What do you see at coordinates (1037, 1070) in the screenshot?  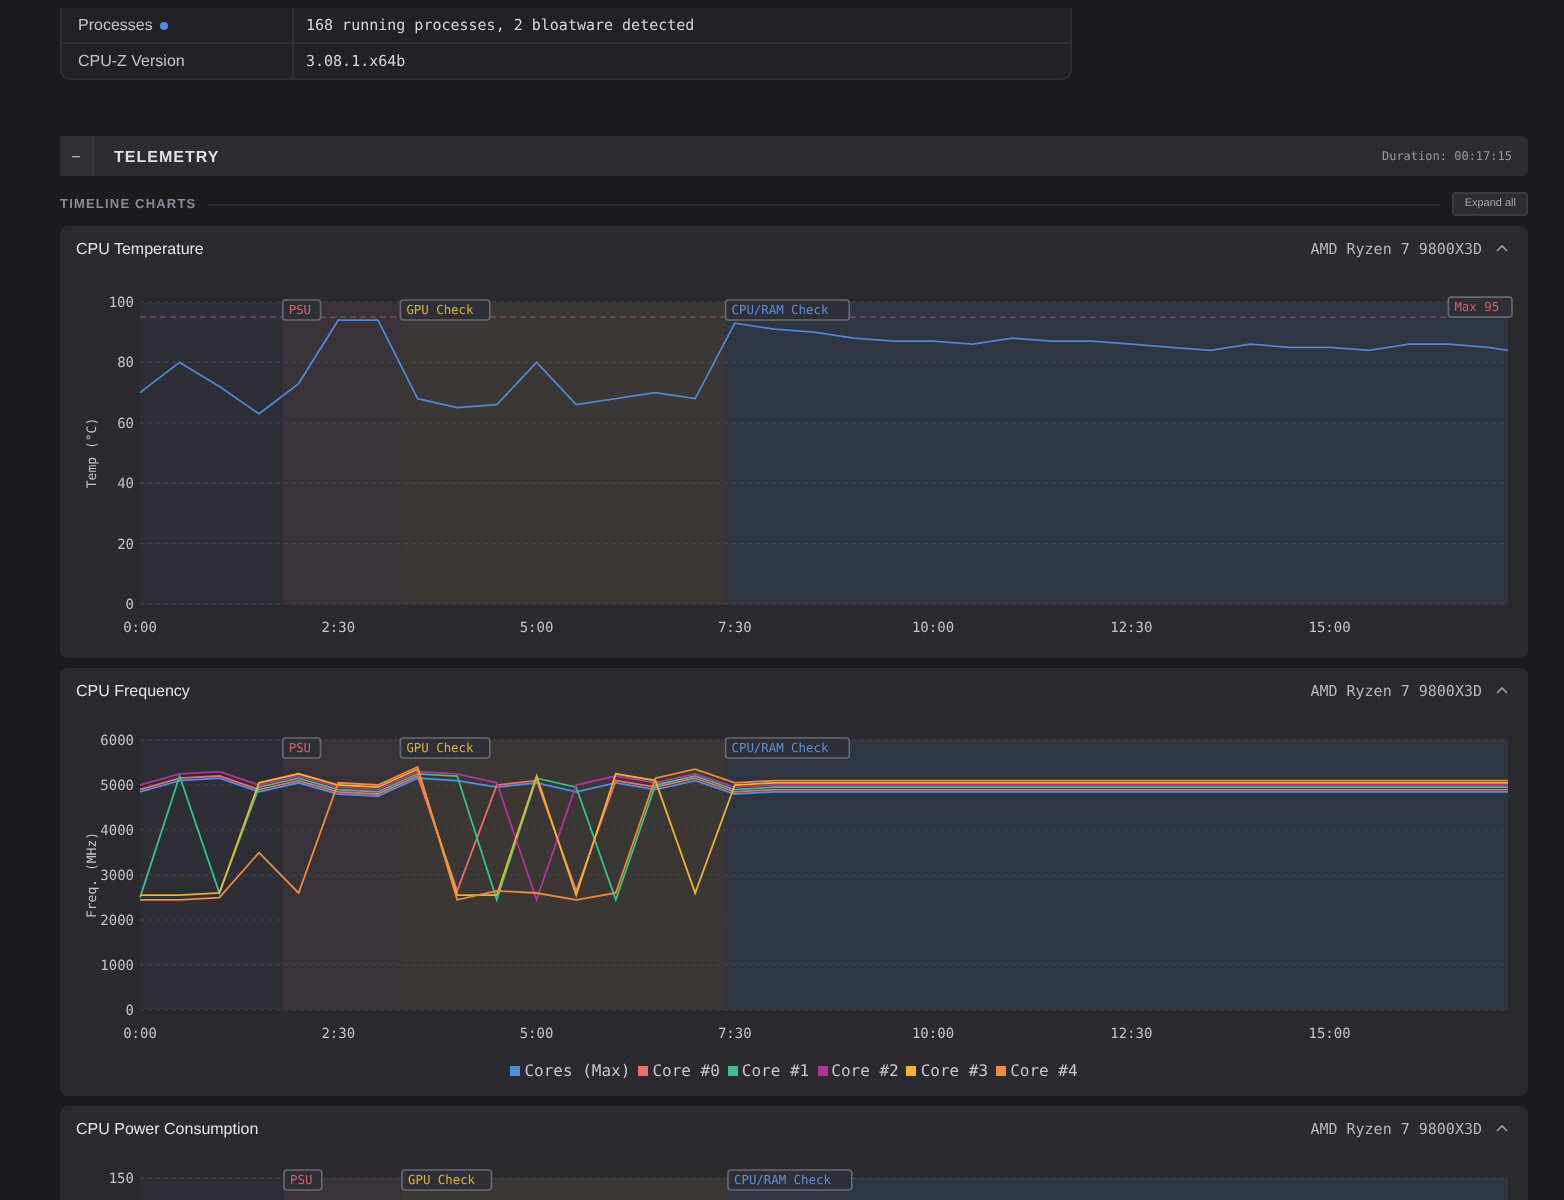 I see `legend-item: Core #4` at bounding box center [1037, 1070].